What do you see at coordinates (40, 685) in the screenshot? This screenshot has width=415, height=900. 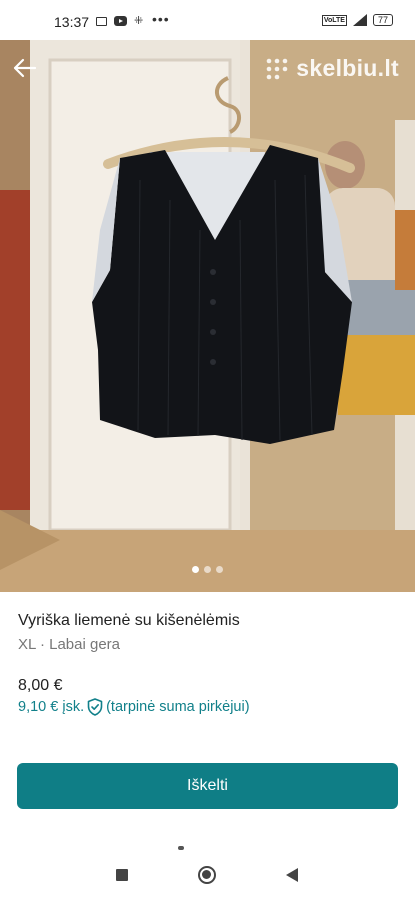 I see `listing-price: 8,00 €` at bounding box center [40, 685].